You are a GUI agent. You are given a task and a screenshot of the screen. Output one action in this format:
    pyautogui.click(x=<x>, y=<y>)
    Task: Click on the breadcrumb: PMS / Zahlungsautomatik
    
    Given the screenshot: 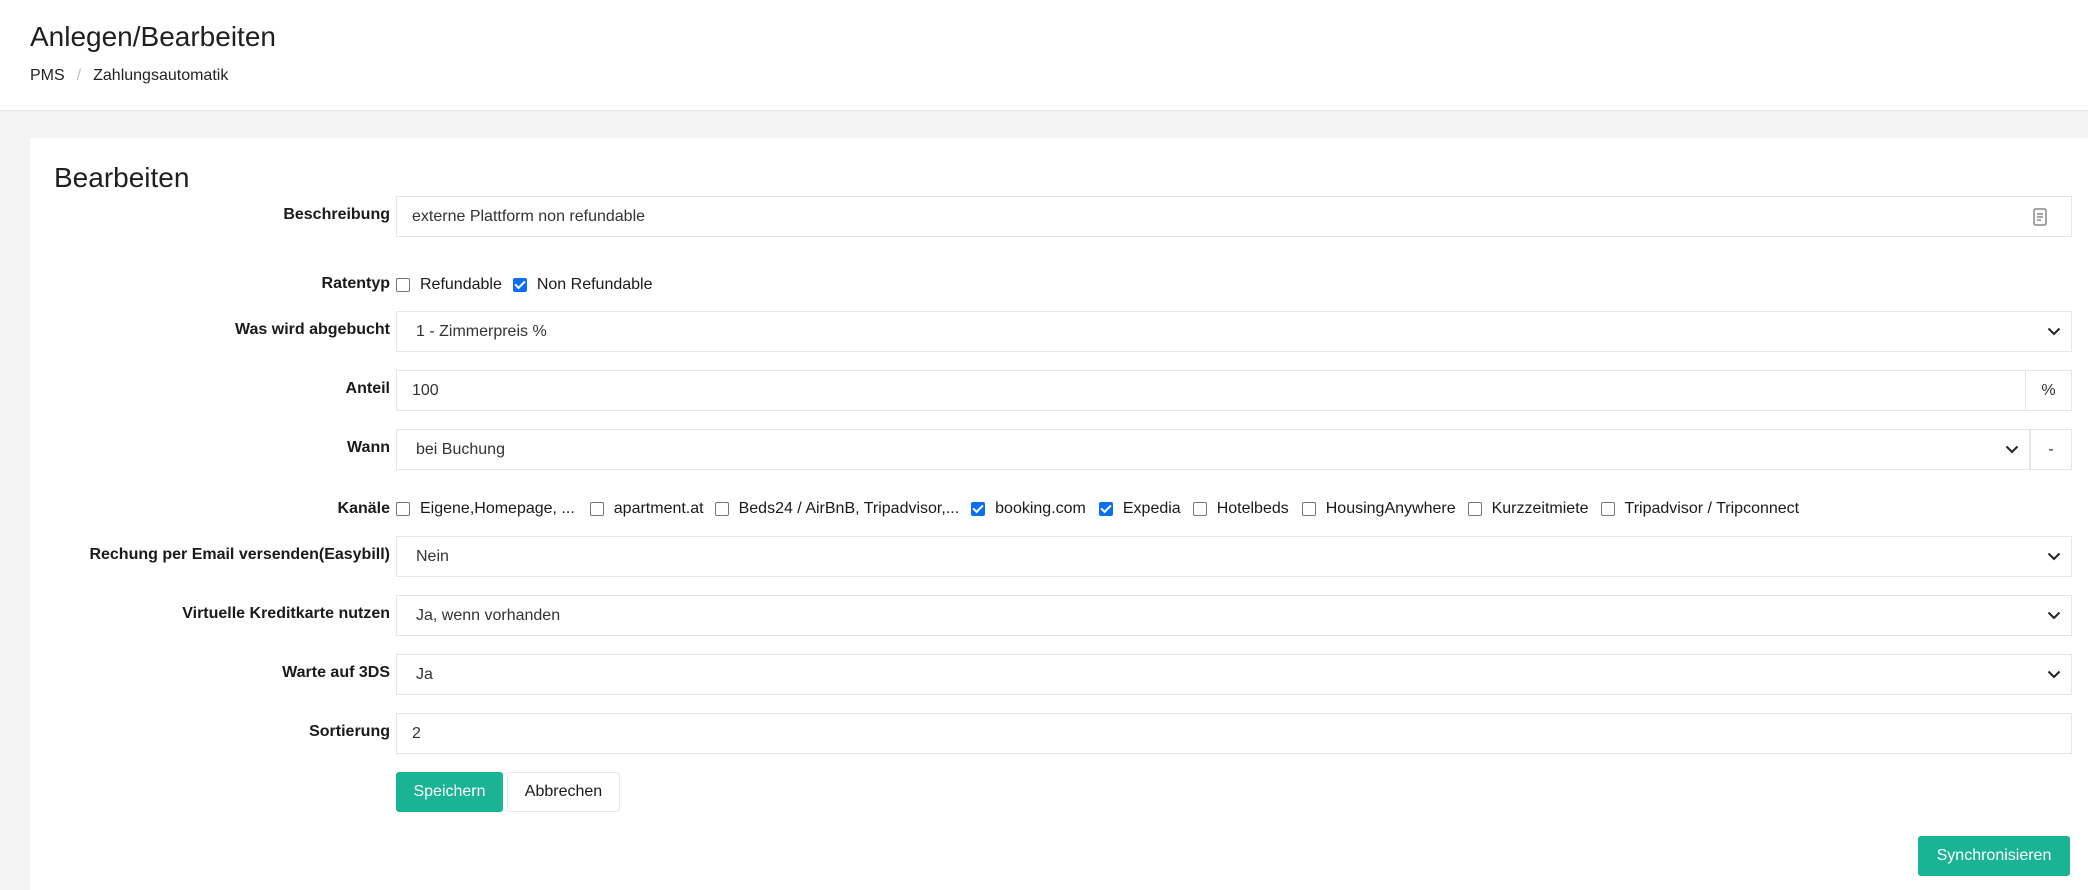 What is the action you would take?
    pyautogui.click(x=129, y=76)
    